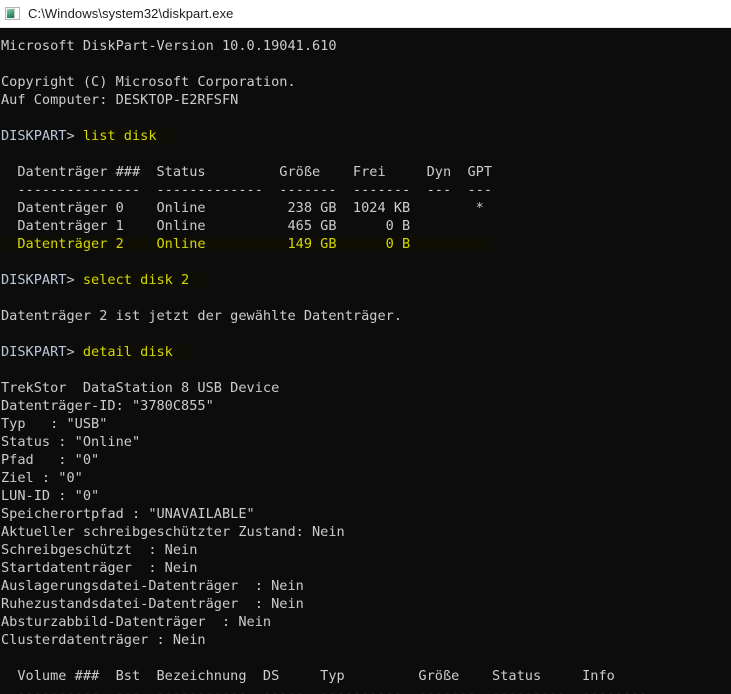  I want to click on console-text-line: Auslagerungsdatei-Datenträger : Nein, so click(365, 586).